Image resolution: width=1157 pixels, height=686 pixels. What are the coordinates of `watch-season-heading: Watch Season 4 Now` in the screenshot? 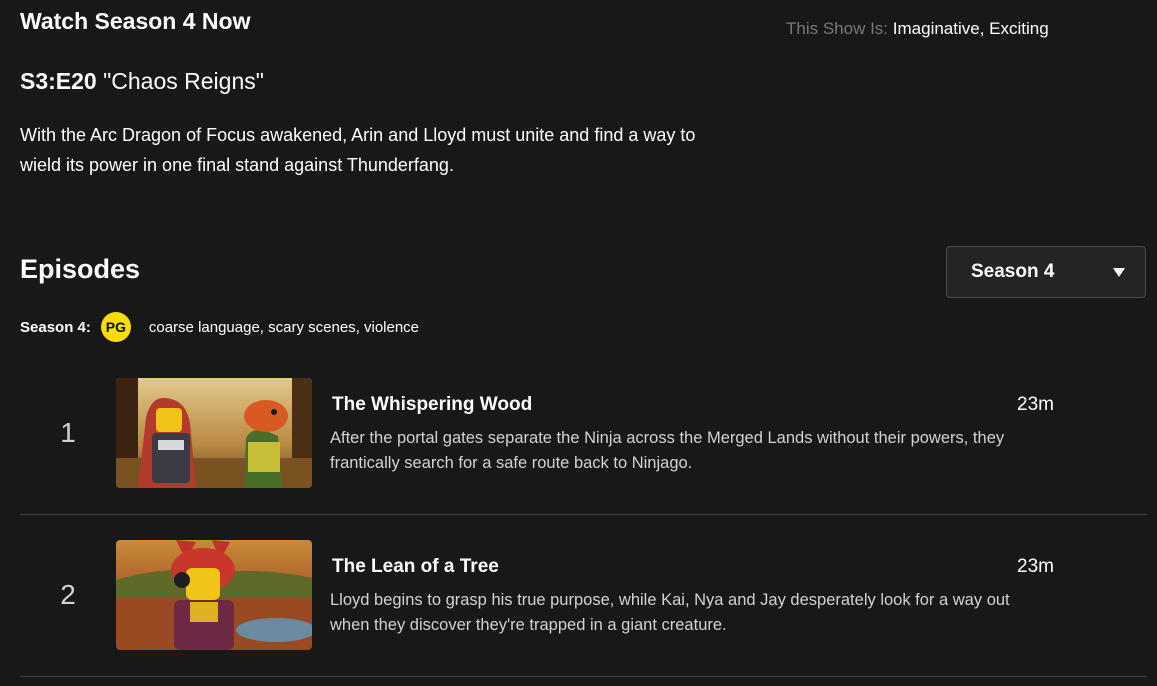 It's located at (135, 21).